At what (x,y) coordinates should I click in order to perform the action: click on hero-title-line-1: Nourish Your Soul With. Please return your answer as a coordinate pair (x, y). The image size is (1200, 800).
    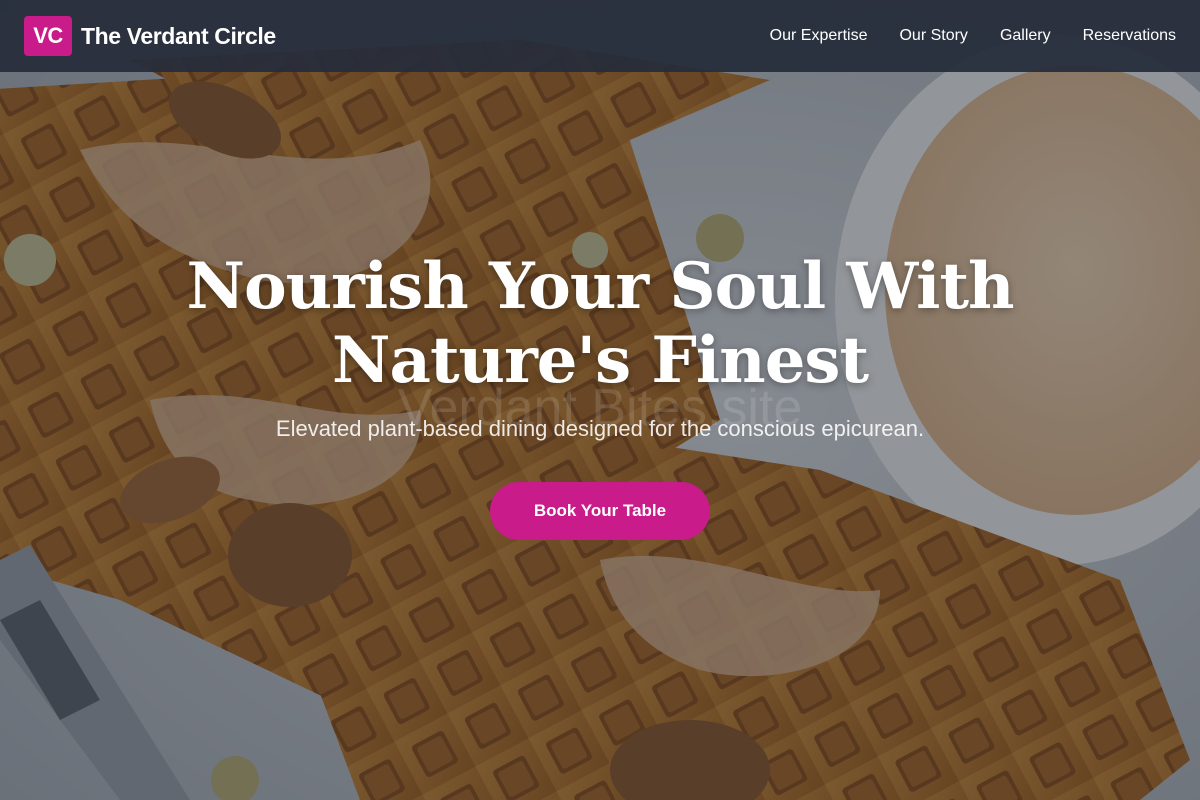
    Looking at the image, I should click on (600, 286).